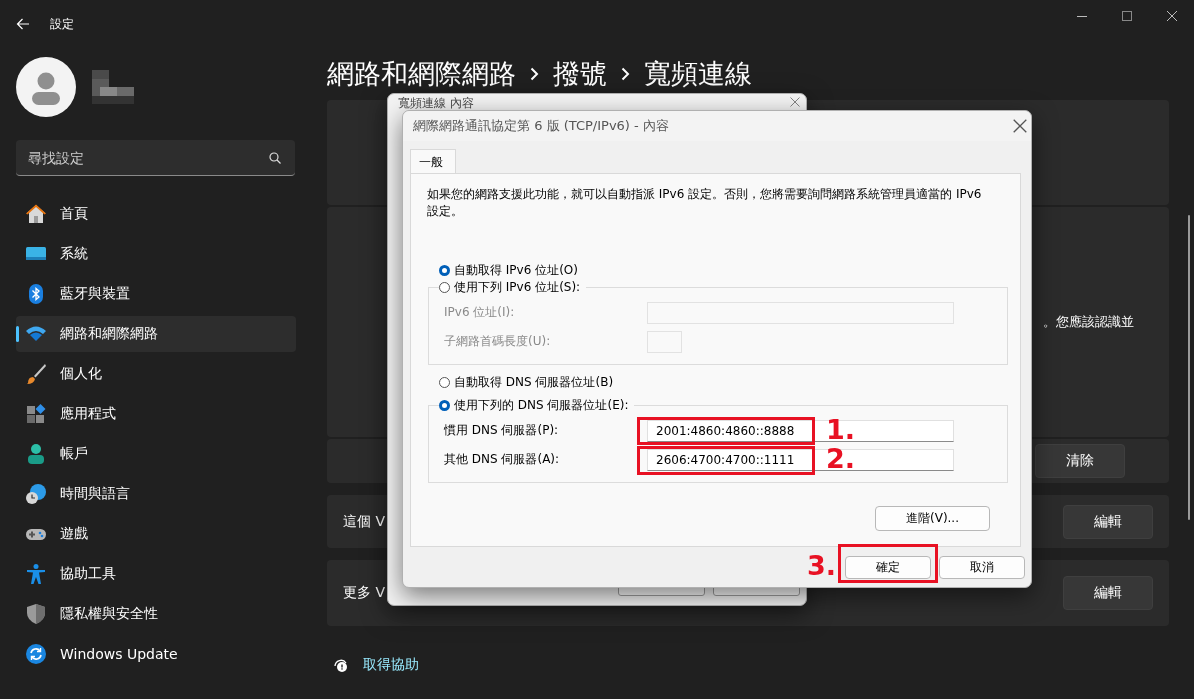 The image size is (1194, 699). I want to click on nav-item: 協助工具, so click(156, 574).